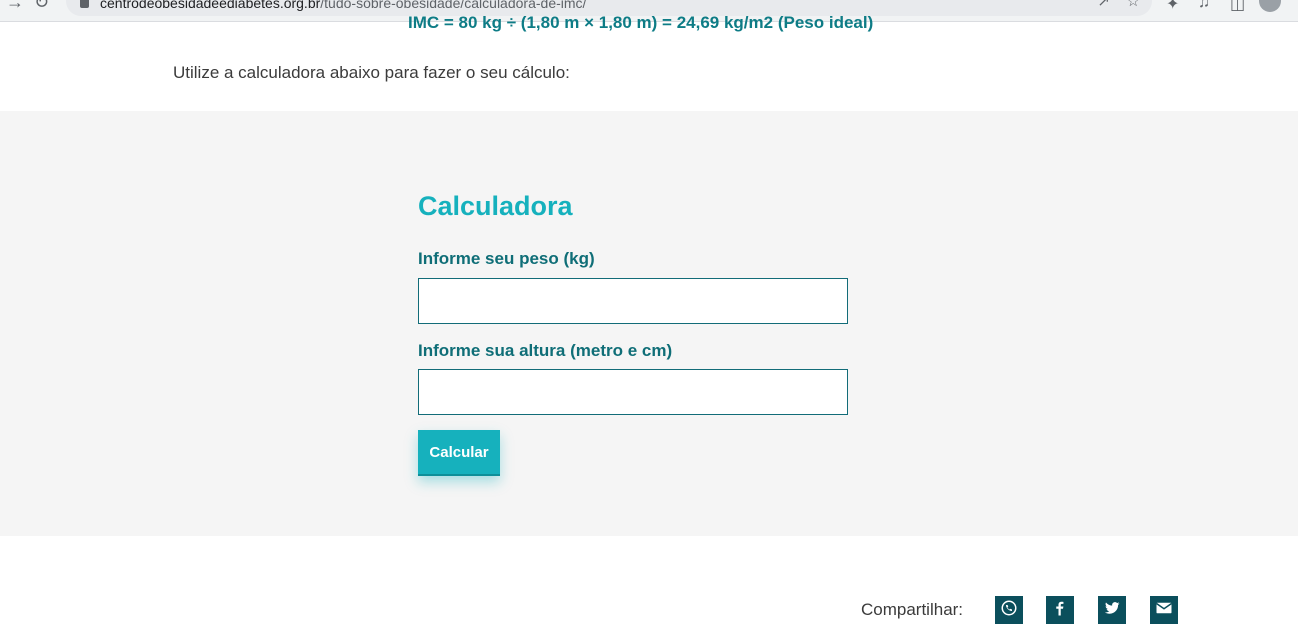 This screenshot has width=1298, height=624. Describe the element at coordinates (1103, 5) in the screenshot. I see `share-page-icon: ↗` at that location.